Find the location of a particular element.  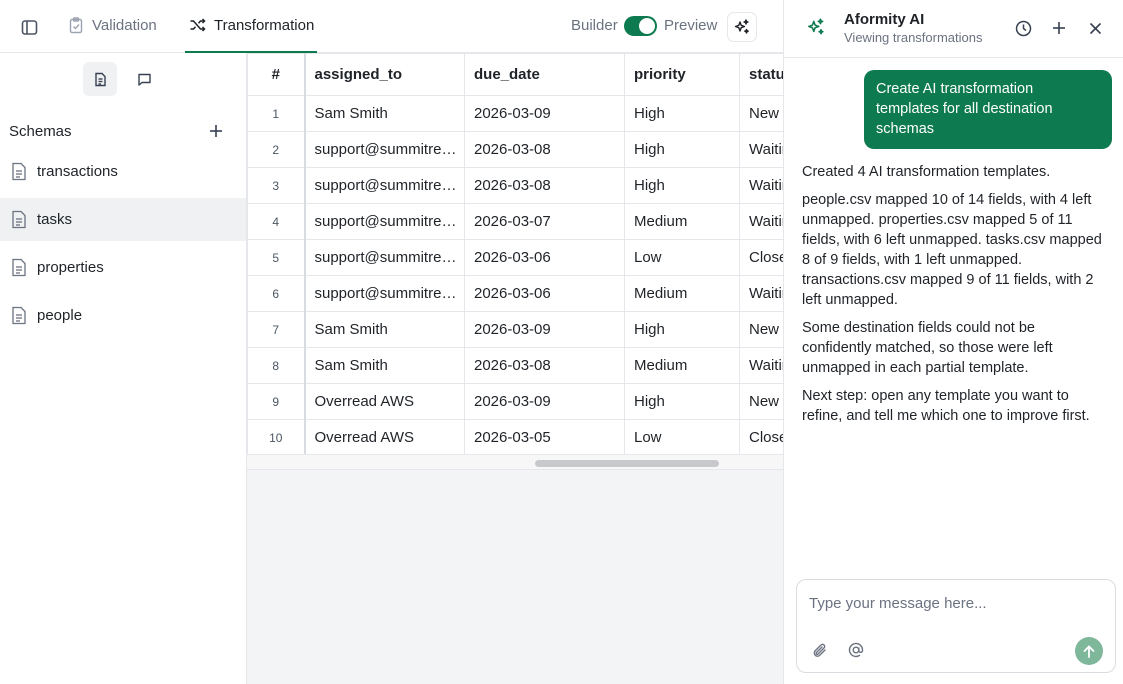

builder-preview-toggle is located at coordinates (640, 26).